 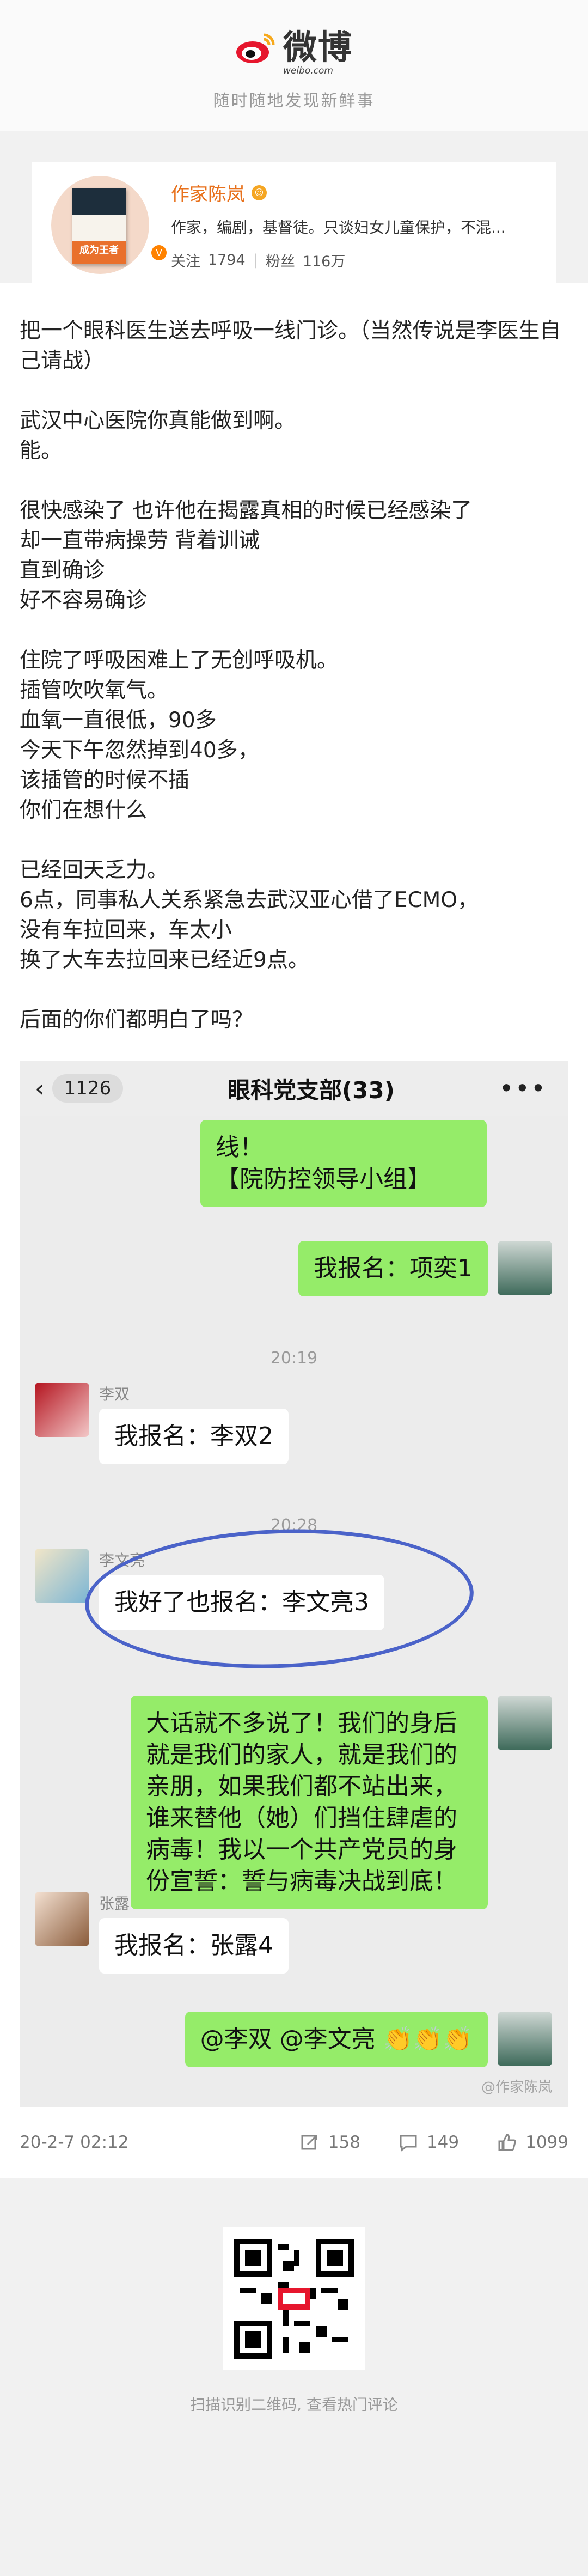 What do you see at coordinates (393, 1269) in the screenshot?
I see `message-bubble: 我报名：项奕1` at bounding box center [393, 1269].